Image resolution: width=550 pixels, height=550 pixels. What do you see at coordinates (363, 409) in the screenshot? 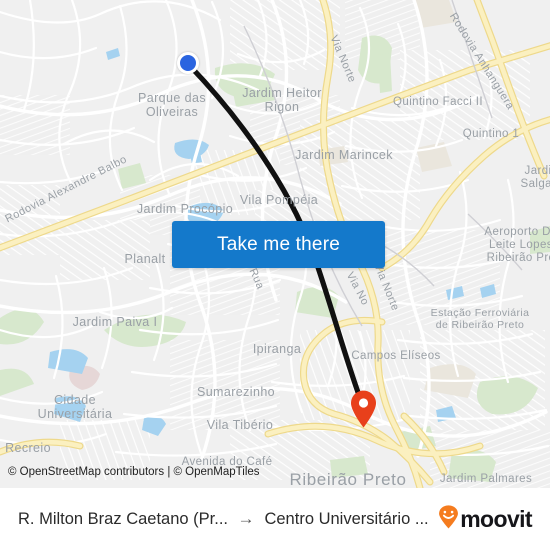
I see `destination-marker` at bounding box center [363, 409].